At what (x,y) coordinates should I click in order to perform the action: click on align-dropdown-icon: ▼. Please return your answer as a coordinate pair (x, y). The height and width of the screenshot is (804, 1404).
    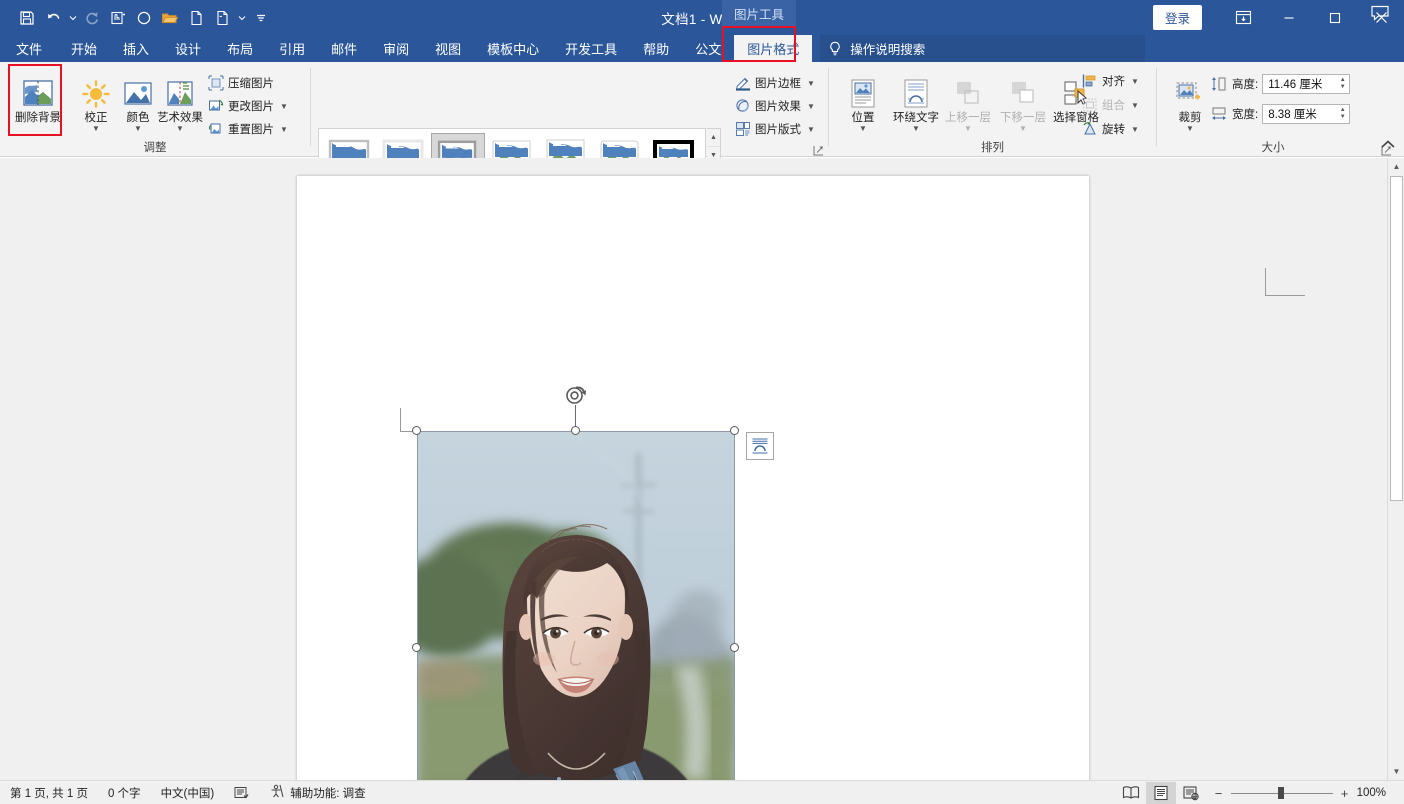
    Looking at the image, I should click on (1135, 81).